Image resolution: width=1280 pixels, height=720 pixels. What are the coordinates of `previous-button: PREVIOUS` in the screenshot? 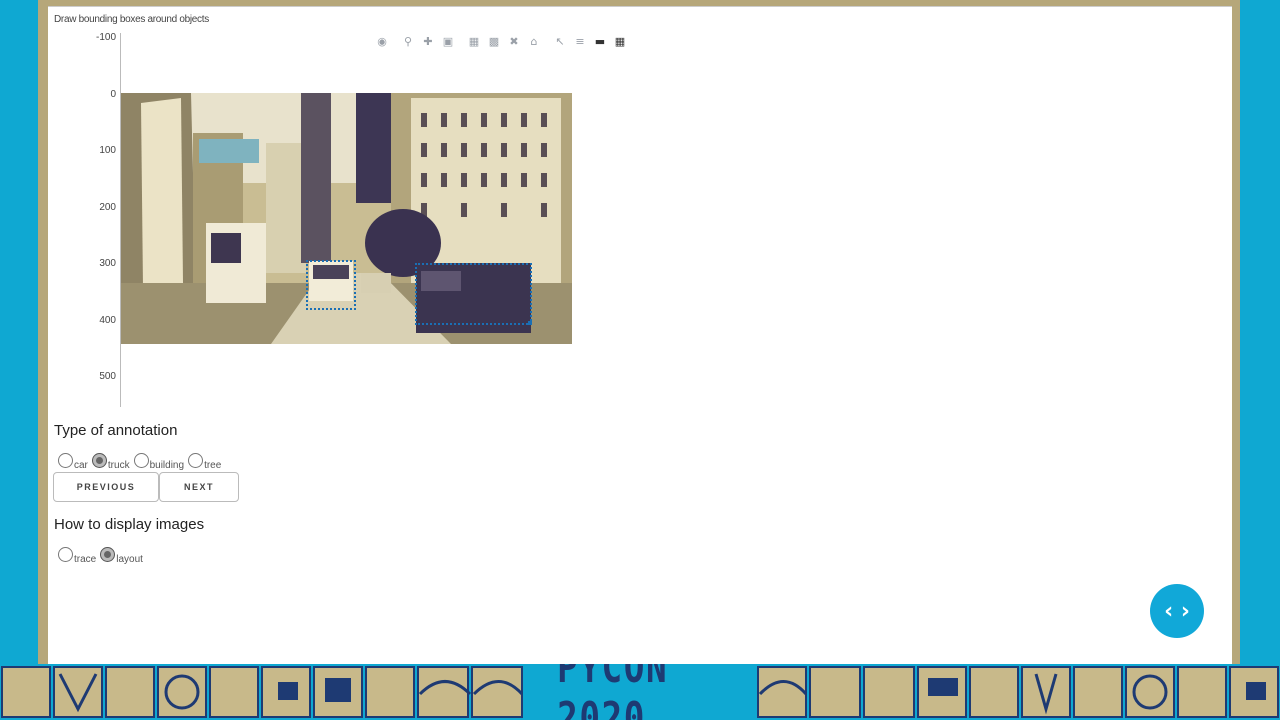 It's located at (106, 487).